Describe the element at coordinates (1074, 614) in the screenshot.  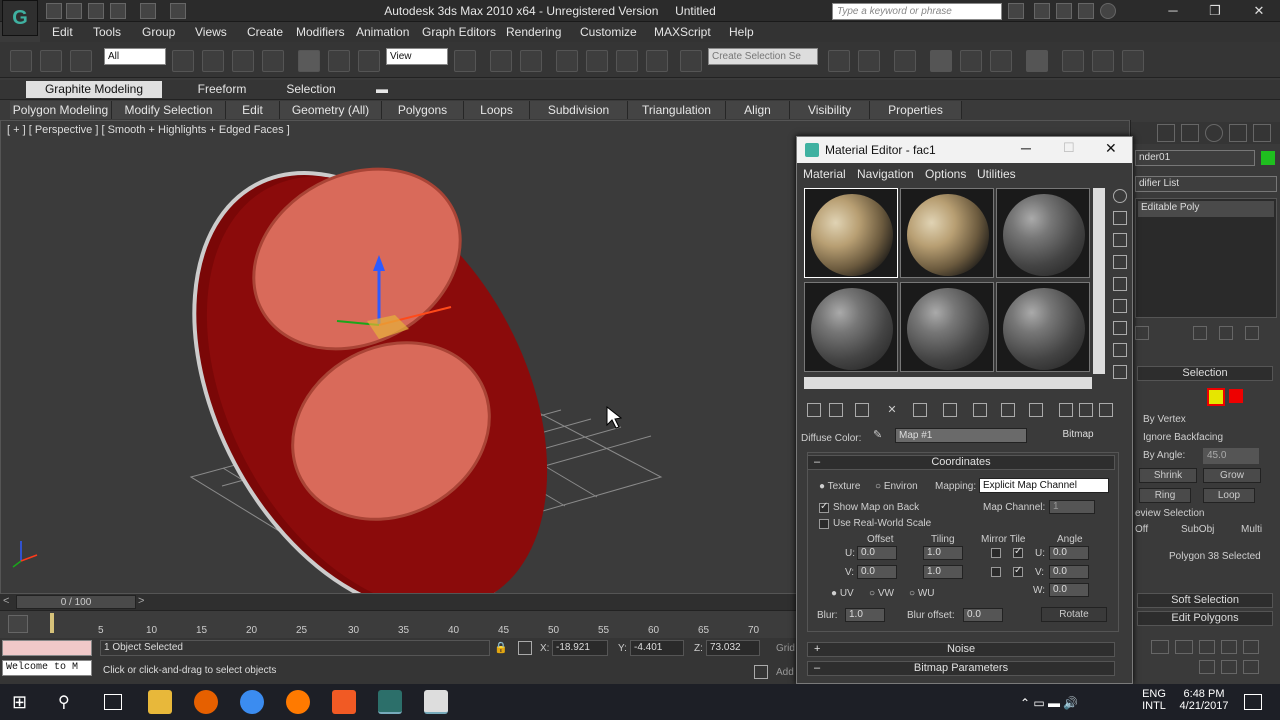
I see `rotate-button: Rotate` at that location.